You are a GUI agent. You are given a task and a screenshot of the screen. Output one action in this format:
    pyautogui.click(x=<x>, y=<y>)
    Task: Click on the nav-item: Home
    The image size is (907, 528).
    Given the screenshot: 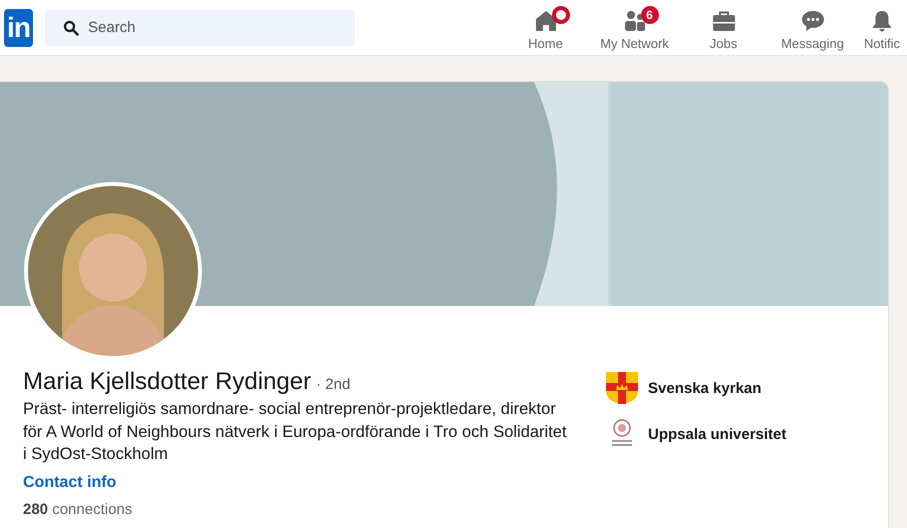 What is the action you would take?
    pyautogui.click(x=545, y=27)
    